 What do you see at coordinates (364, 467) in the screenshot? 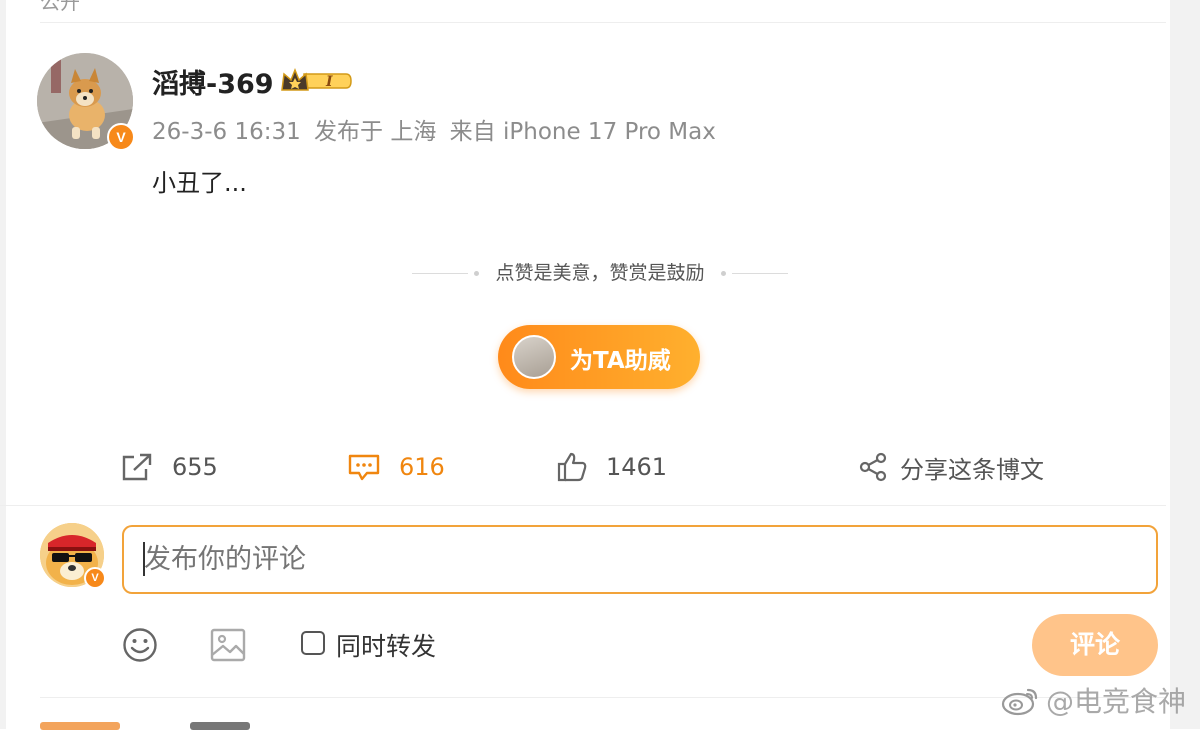
I see `comment-icon` at bounding box center [364, 467].